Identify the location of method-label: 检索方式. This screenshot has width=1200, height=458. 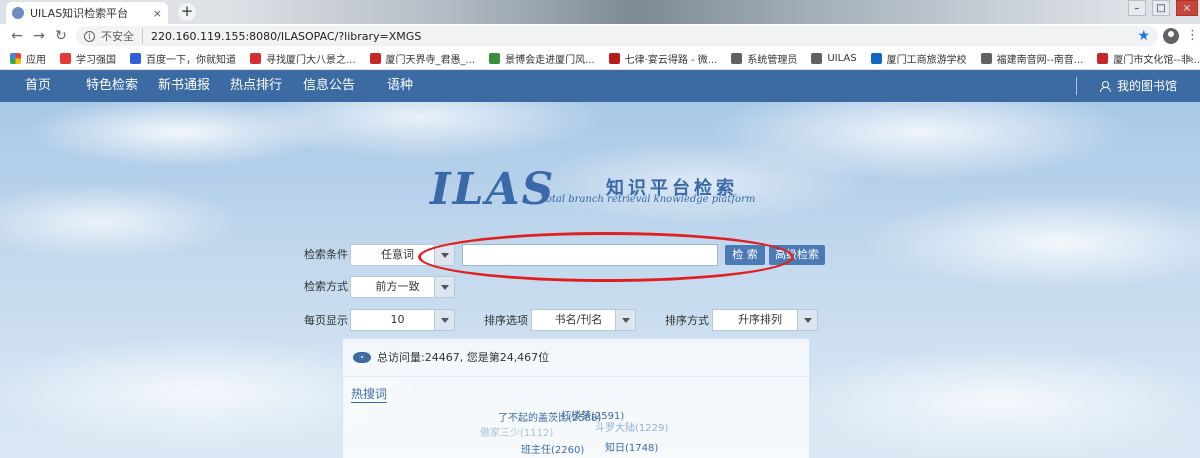
(326, 286).